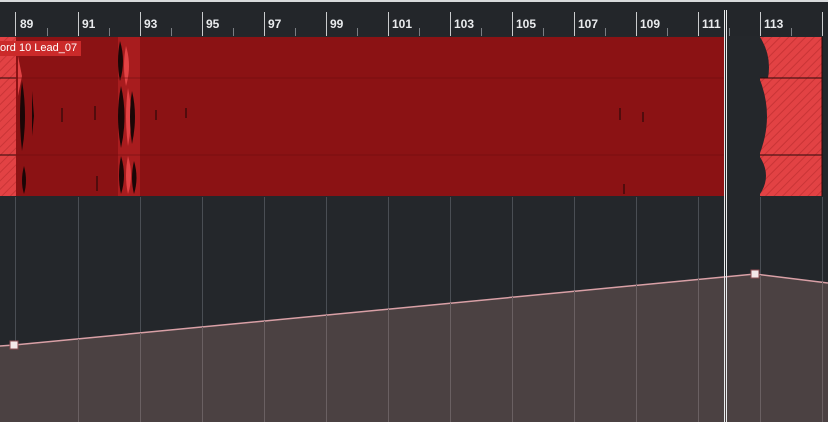 Image resolution: width=828 pixels, height=422 pixels. Describe the element at coordinates (213, 24) in the screenshot. I see `ruler-bar-95: 95` at that location.